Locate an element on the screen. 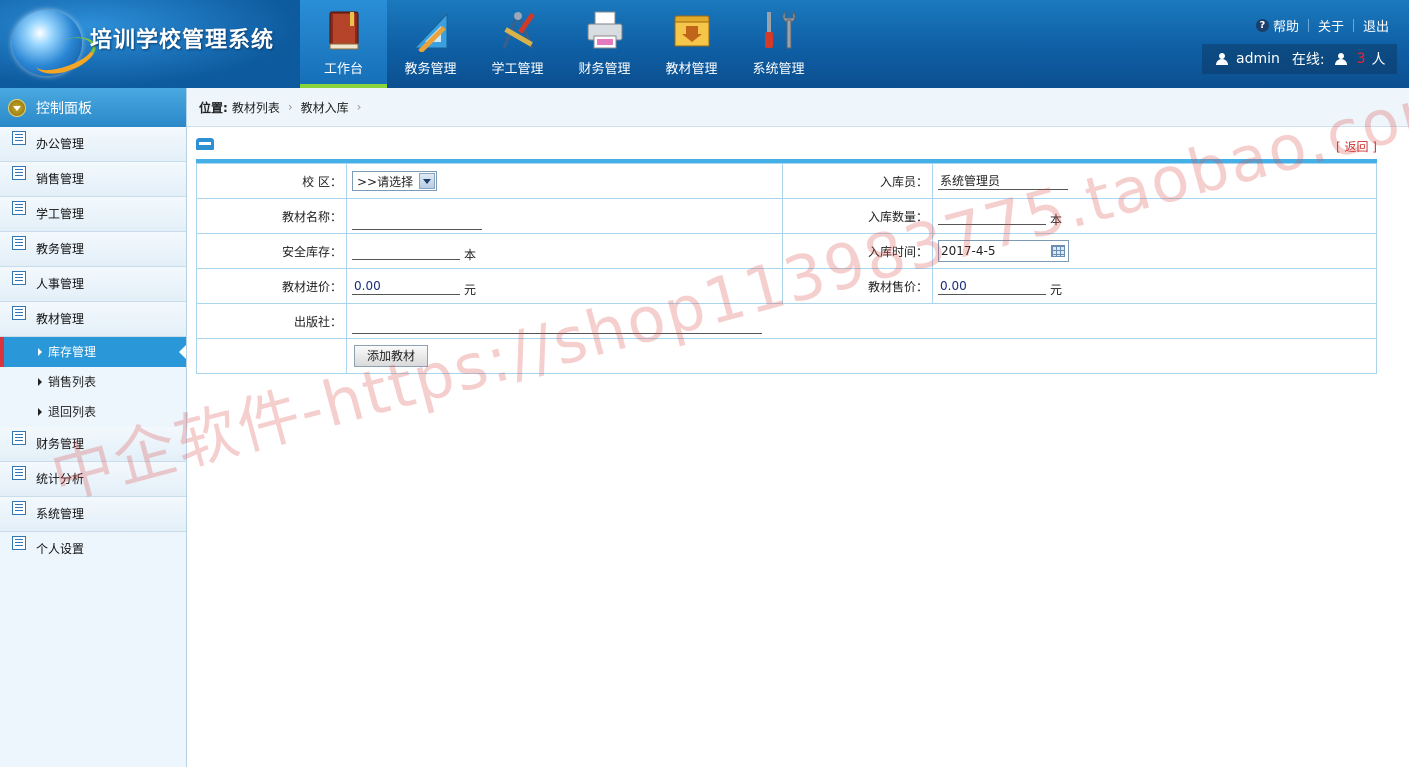 Image resolution: width=1409 pixels, height=767 pixels. form-row: 教材进价： 元 教材售价： 元 is located at coordinates (786, 286).